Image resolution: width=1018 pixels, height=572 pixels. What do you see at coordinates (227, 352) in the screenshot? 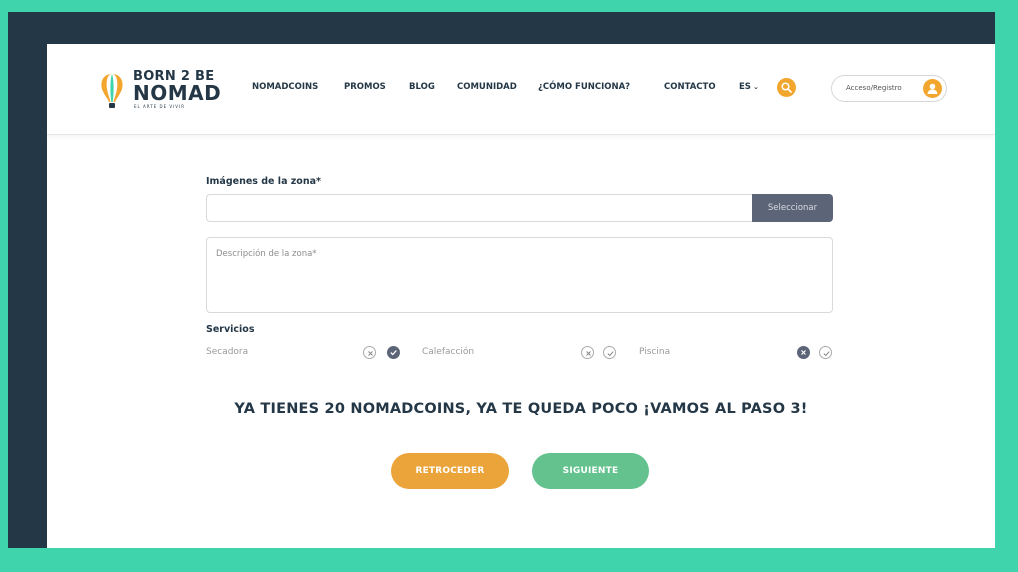
I see `service-name-secadora: Secadora` at bounding box center [227, 352].